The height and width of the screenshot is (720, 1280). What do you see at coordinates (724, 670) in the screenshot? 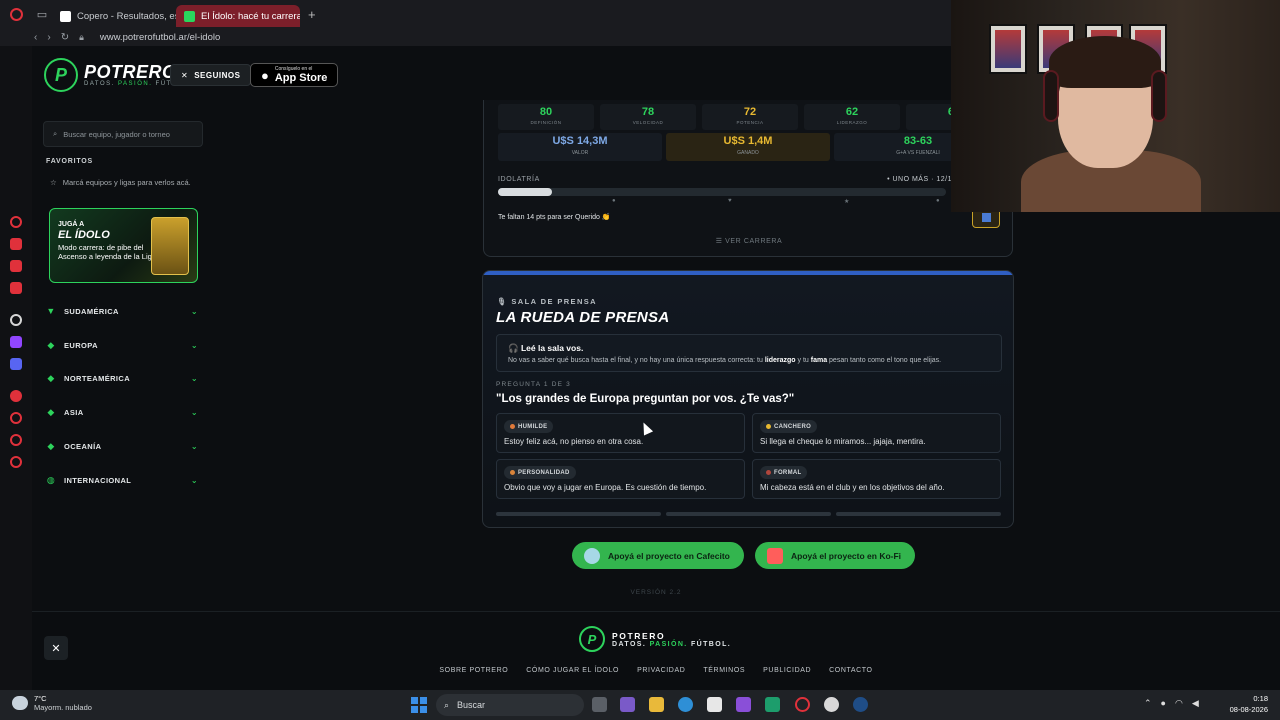
I see `footer-link-terminos: TÉRMINOS` at bounding box center [724, 670].